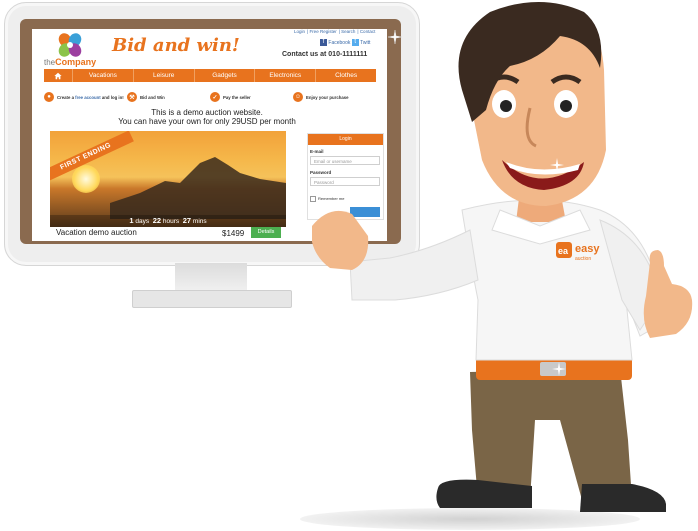 Image resolution: width=698 pixels, height=531 pixels. What do you see at coordinates (340, 240) in the screenshot?
I see `mascot-left-hand` at bounding box center [340, 240].